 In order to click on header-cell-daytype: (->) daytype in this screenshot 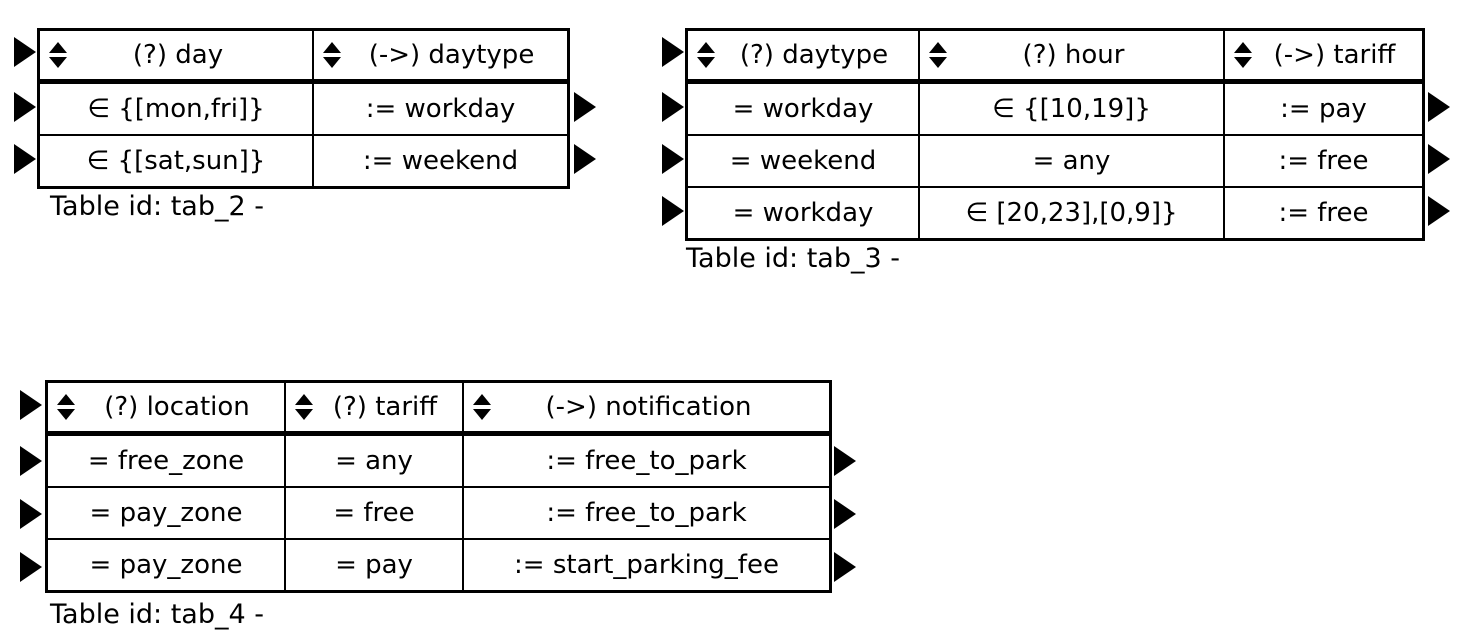, I will do `click(440, 56)`.